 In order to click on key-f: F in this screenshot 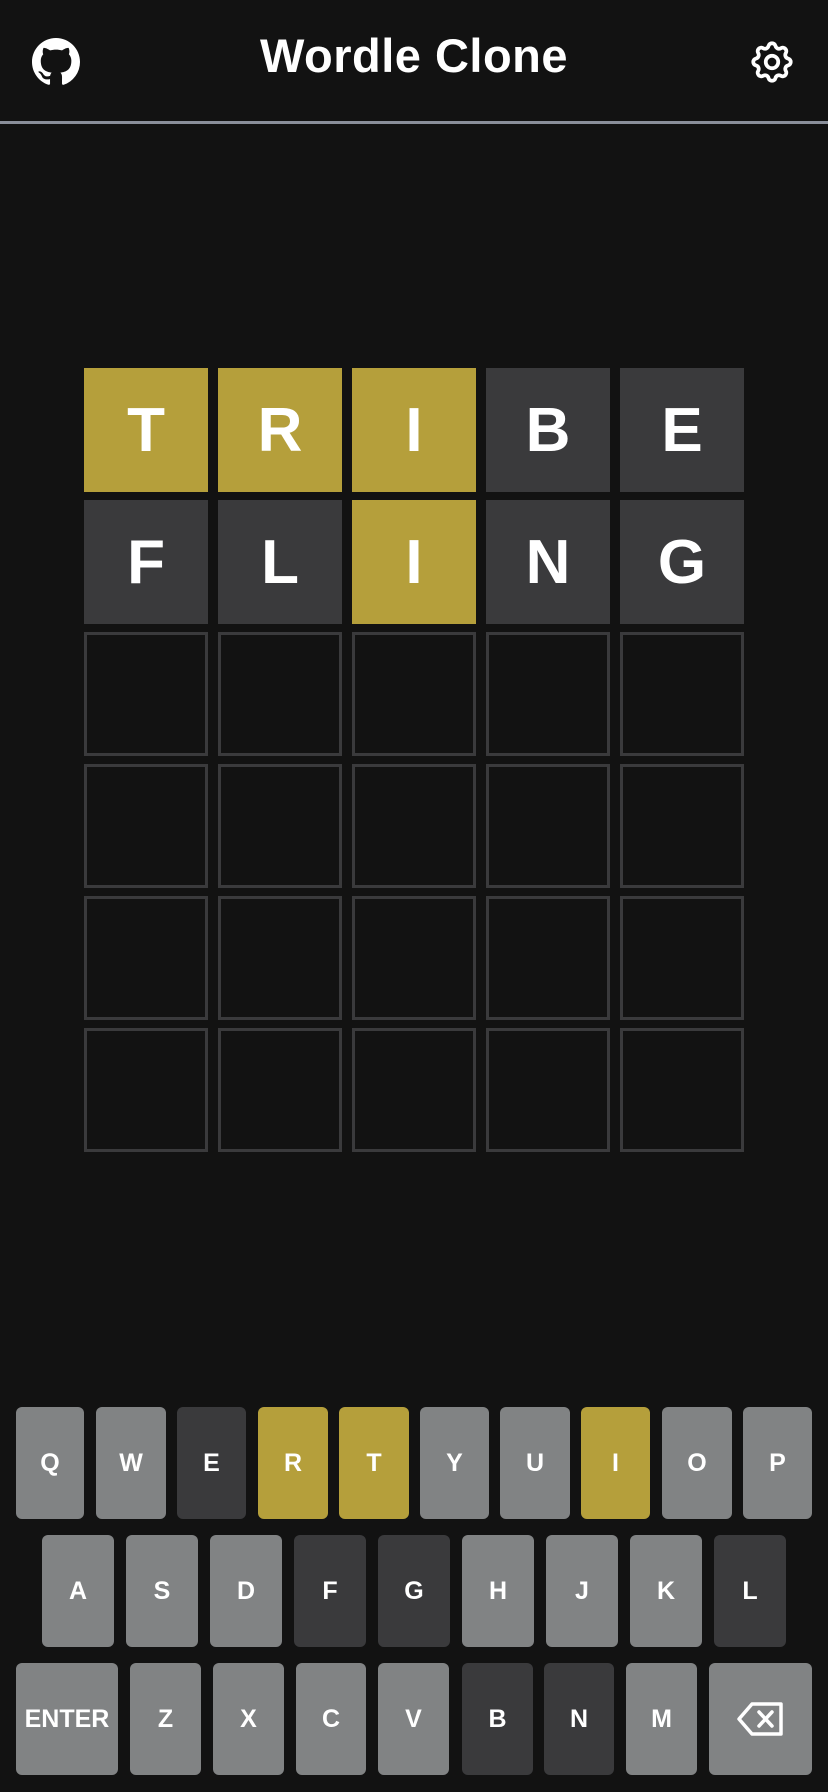, I will do `click(330, 1591)`.